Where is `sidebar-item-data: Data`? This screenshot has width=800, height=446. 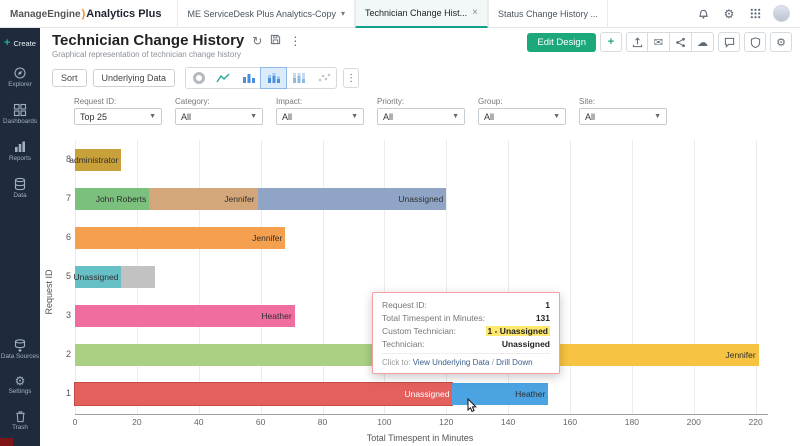 sidebar-item-data: Data is located at coordinates (20, 188).